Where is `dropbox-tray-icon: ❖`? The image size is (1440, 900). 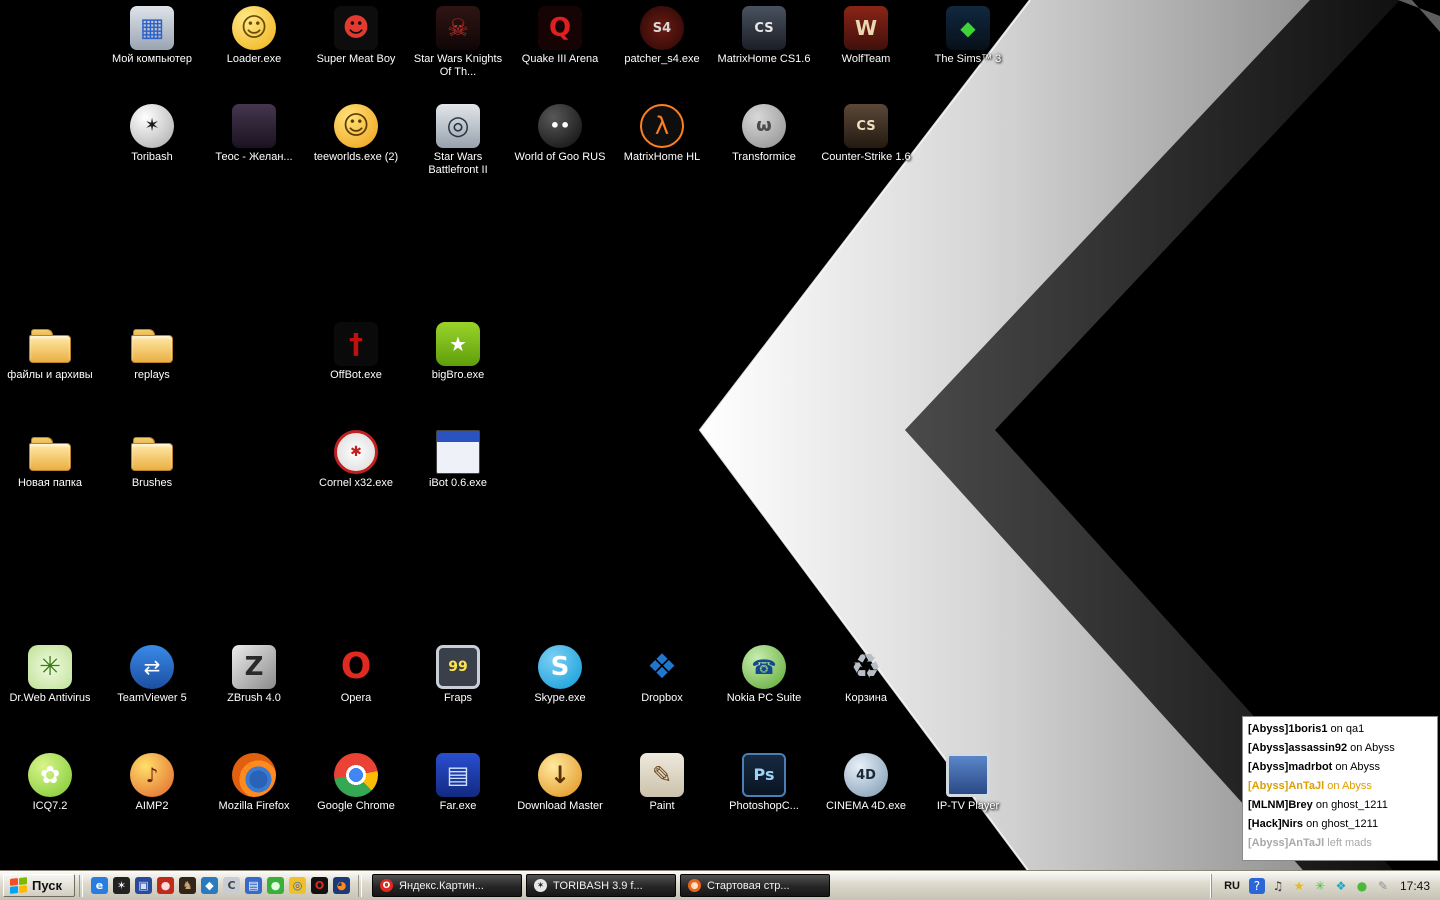
dropbox-tray-icon: ❖ is located at coordinates (1341, 886).